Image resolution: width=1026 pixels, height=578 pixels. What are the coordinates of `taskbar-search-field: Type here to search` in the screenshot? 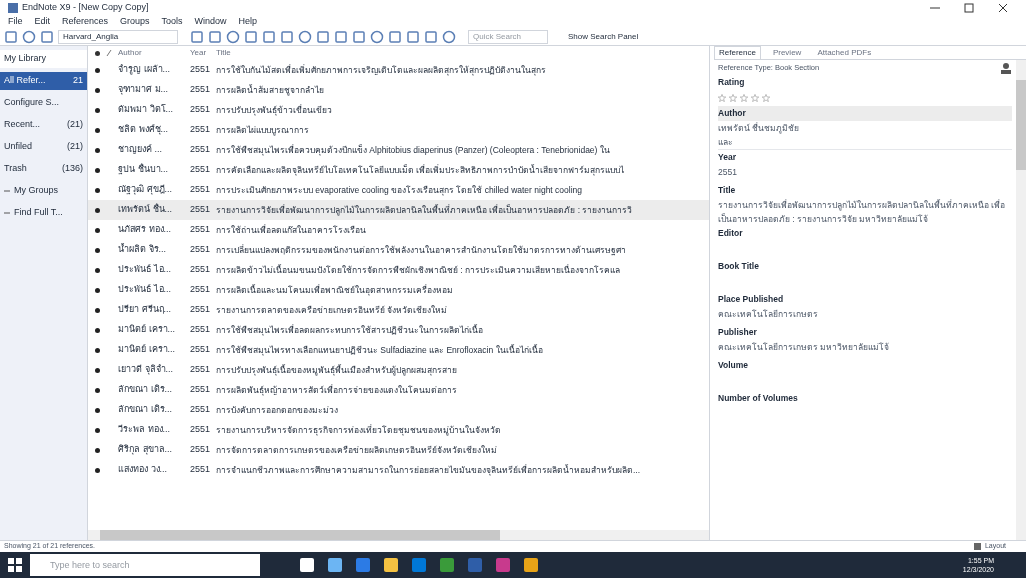 It's located at (145, 565).